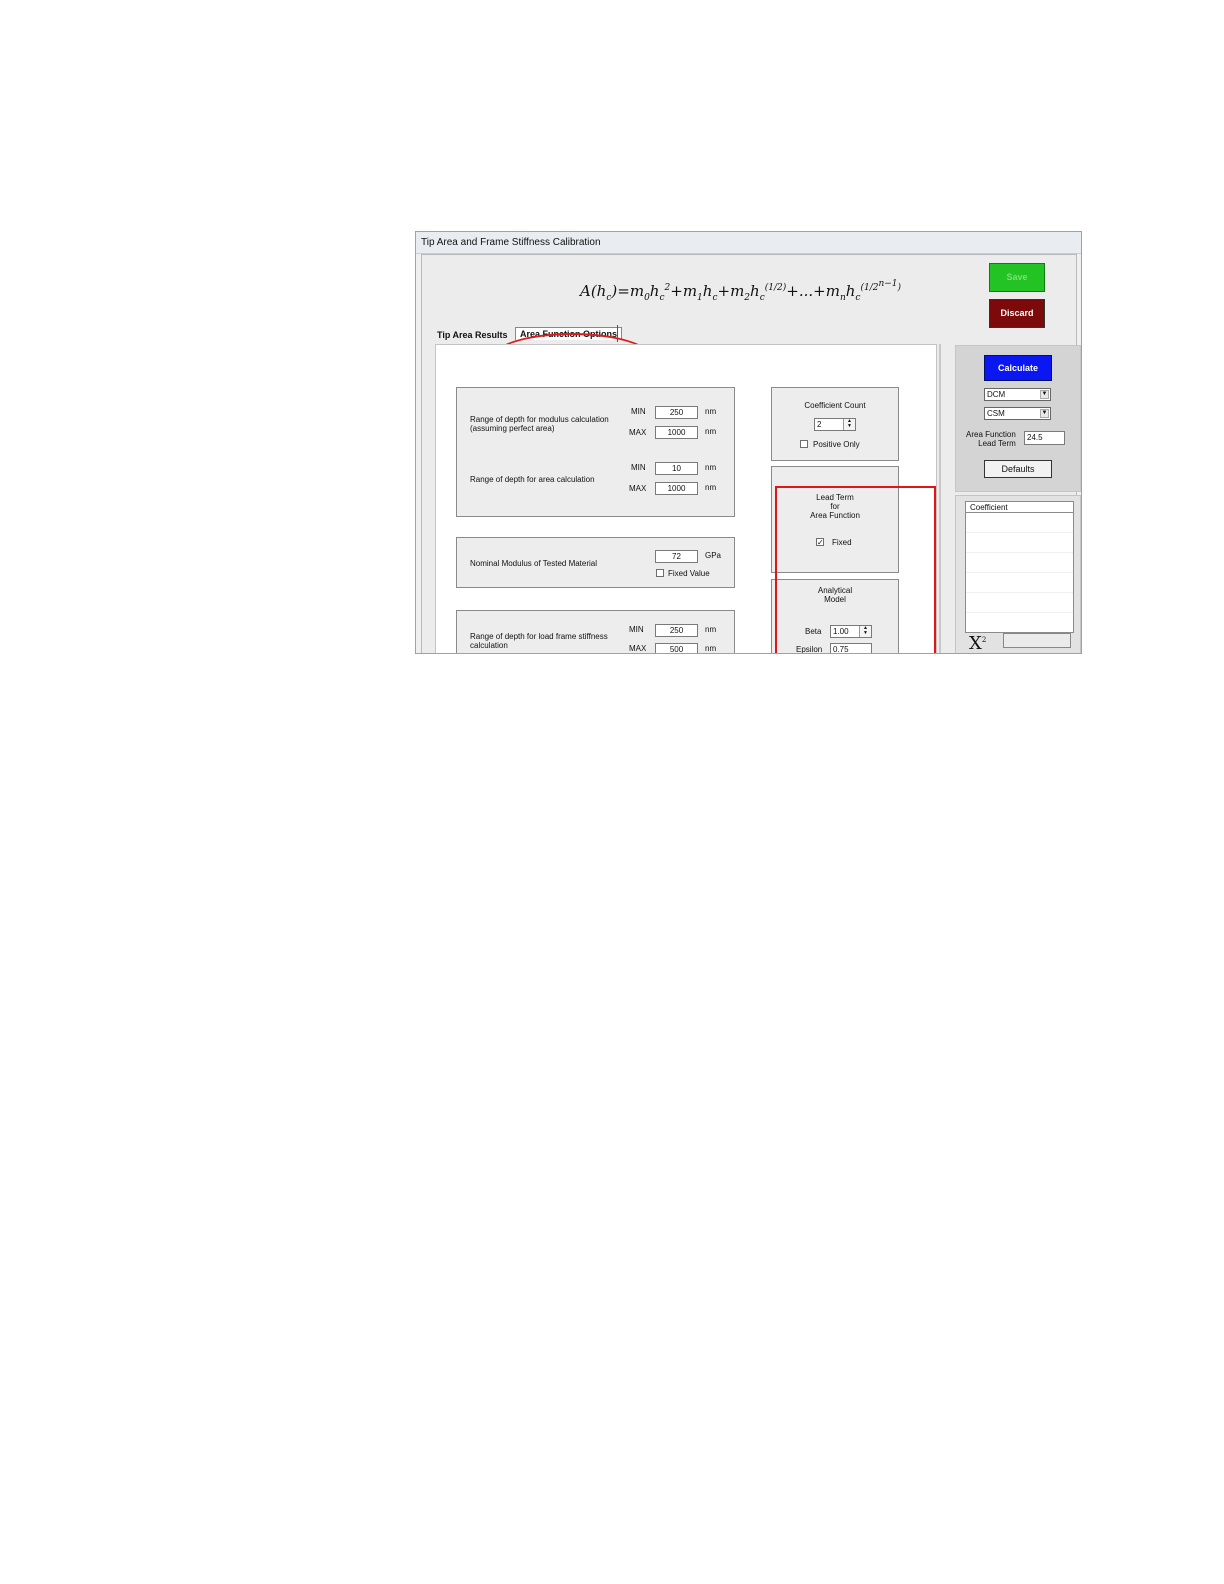  I want to click on frame-min-input: 250, so click(676, 630).